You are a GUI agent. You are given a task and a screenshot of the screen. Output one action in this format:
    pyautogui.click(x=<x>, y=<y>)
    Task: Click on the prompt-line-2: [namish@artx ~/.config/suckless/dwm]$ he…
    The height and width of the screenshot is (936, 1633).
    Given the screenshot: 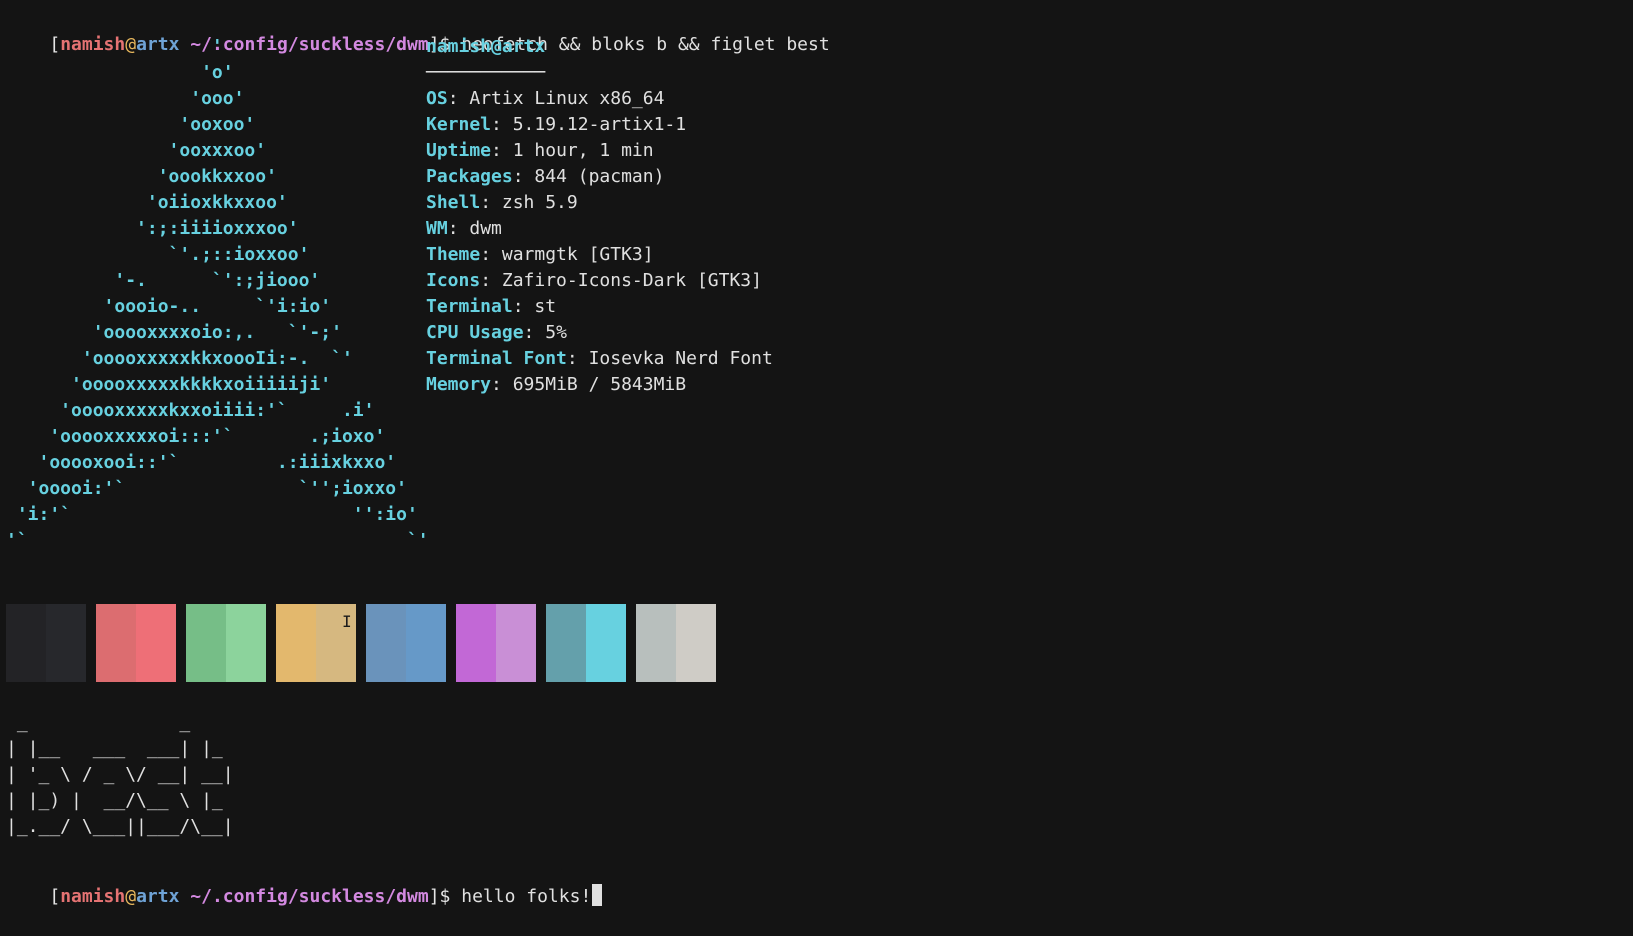 What is the action you would take?
    pyautogui.click(x=304, y=897)
    